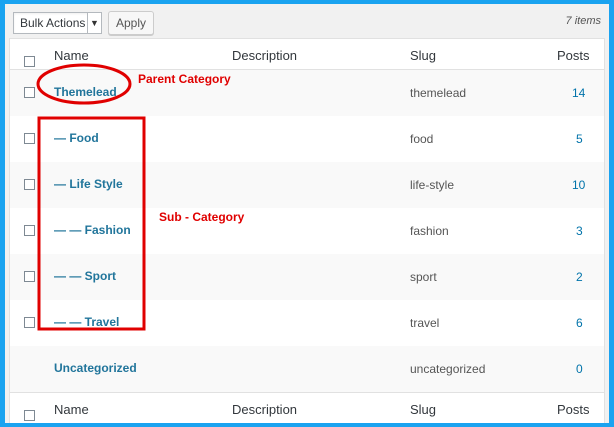 The image size is (614, 427). I want to click on chevron-down-icon: ▼, so click(94, 23).